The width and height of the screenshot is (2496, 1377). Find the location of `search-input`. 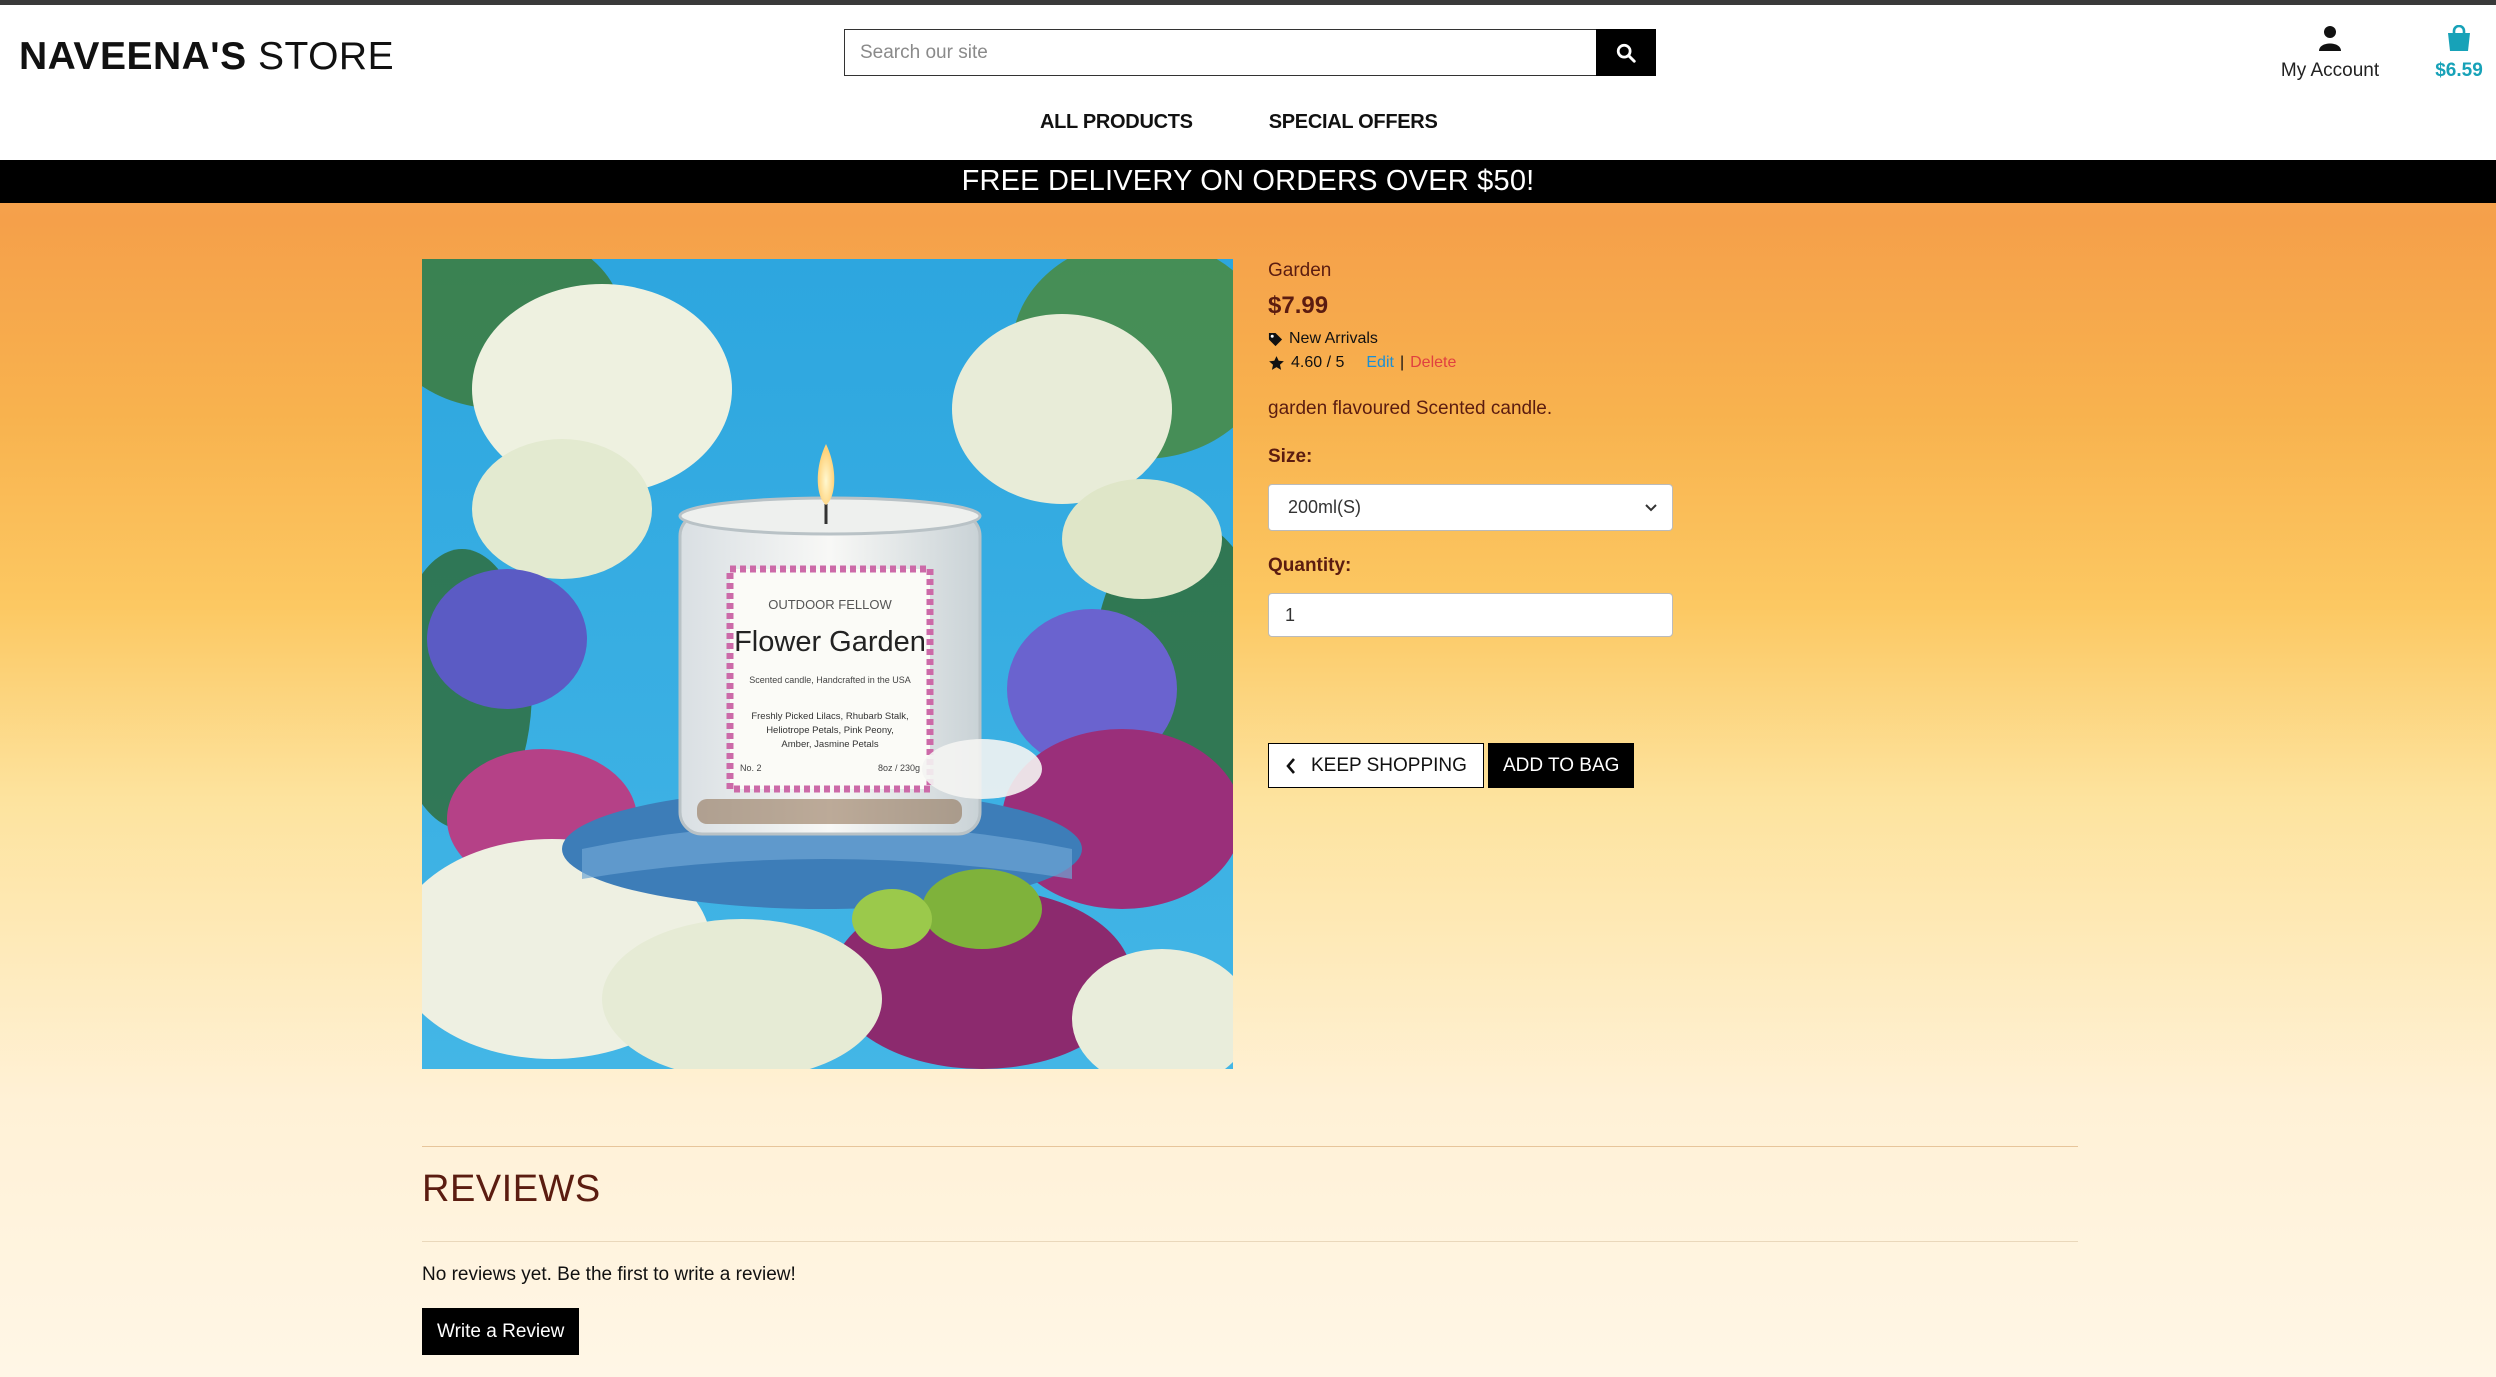

search-input is located at coordinates (1220, 52).